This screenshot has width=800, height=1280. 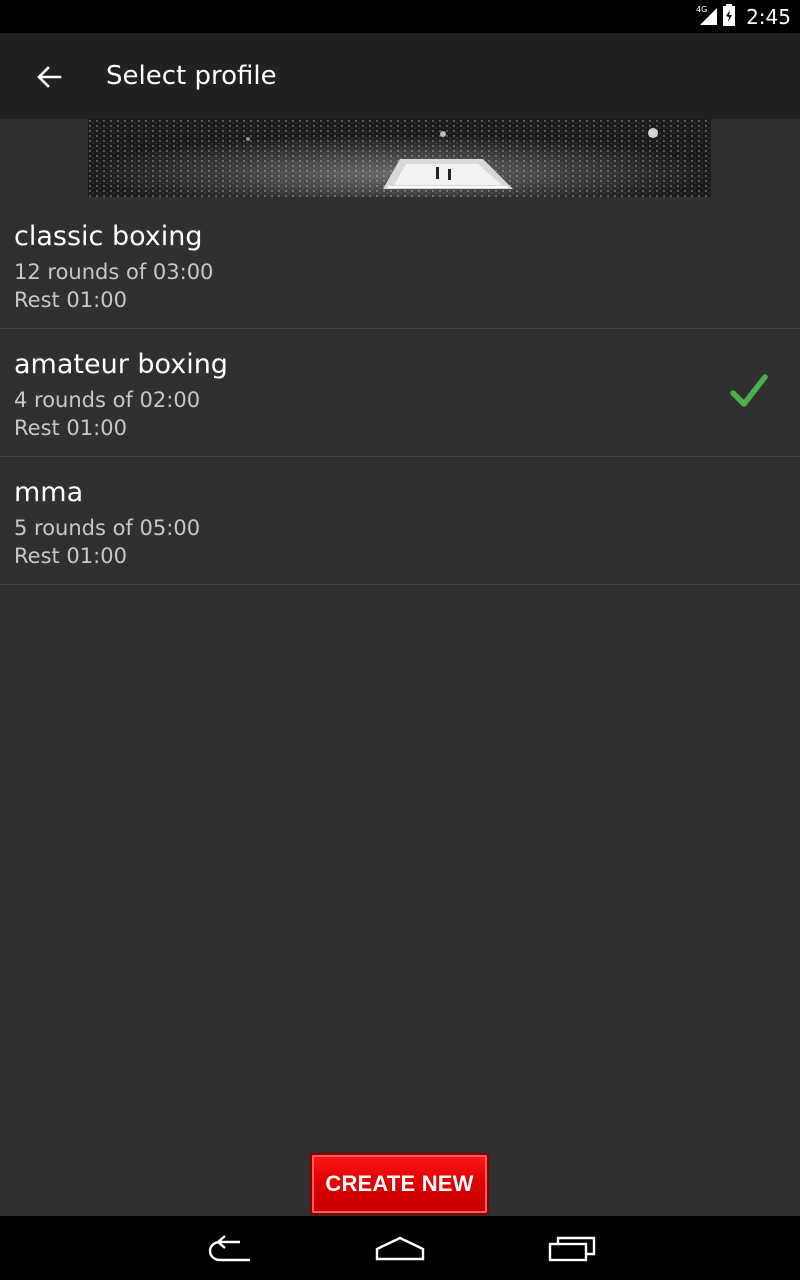 What do you see at coordinates (707, 17) in the screenshot?
I see `signal-icon: 4G` at bounding box center [707, 17].